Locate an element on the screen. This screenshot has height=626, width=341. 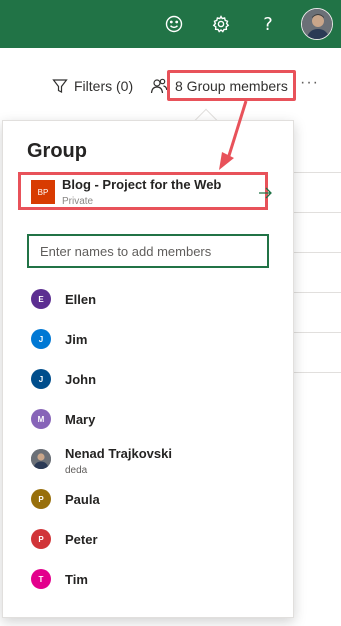
group-logo: BP is located at coordinates (43, 192).